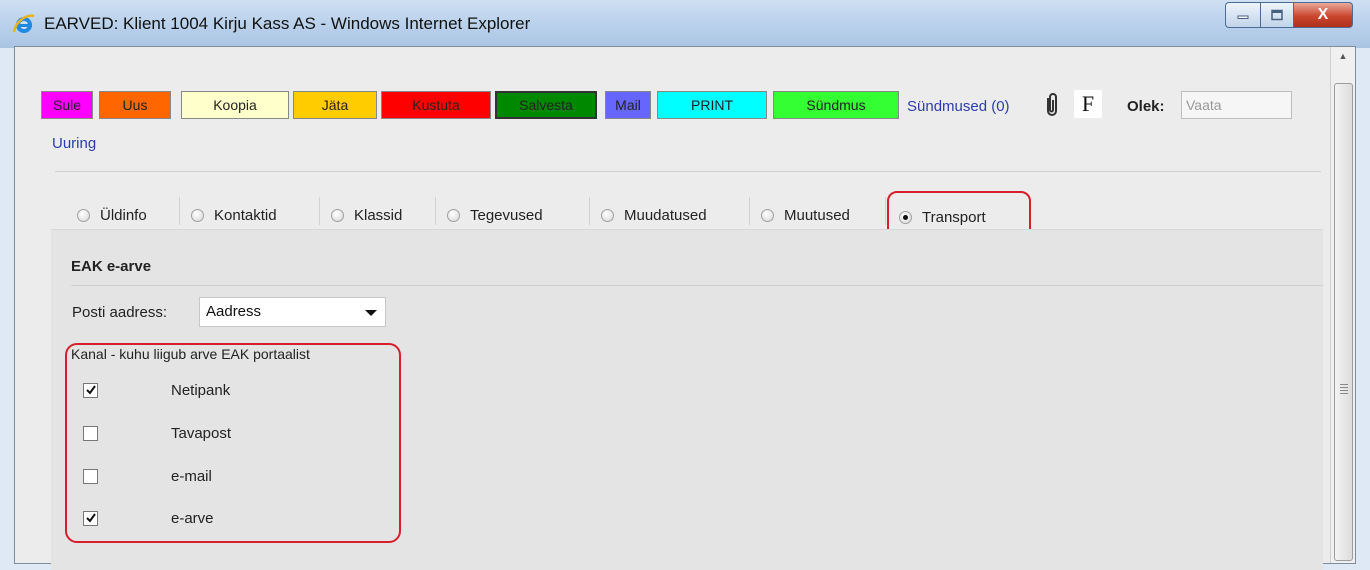  Describe the element at coordinates (74, 143) in the screenshot. I see `uuring-link: Uuring` at that location.